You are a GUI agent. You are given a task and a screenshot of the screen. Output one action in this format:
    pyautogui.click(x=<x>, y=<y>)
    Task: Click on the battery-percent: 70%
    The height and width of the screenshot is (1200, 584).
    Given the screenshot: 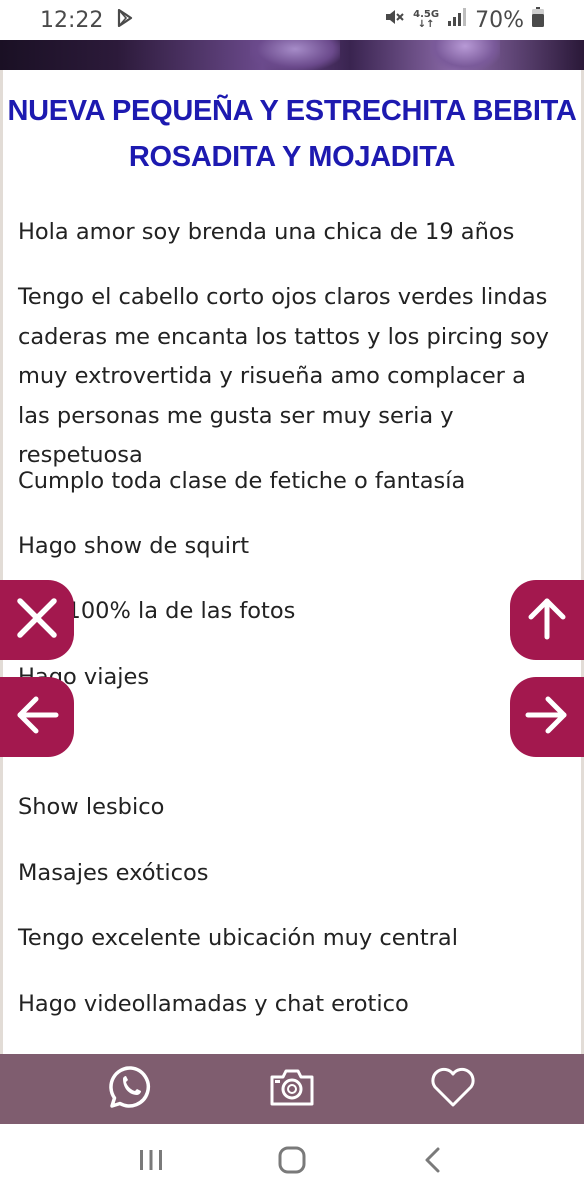 What is the action you would take?
    pyautogui.click(x=499, y=20)
    